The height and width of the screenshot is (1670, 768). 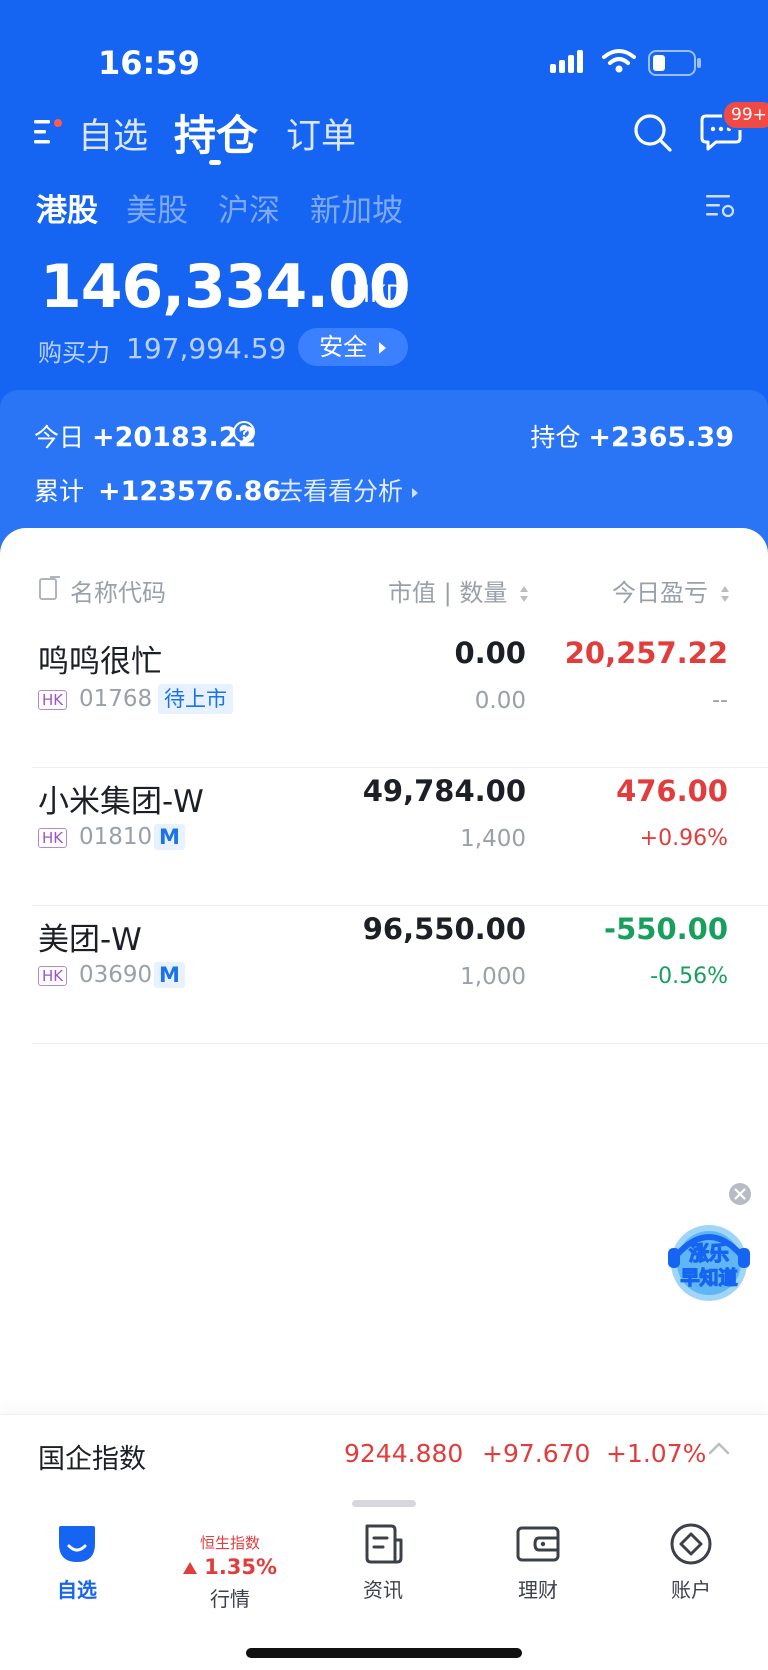 I want to click on today-pnl-percent: --, so click(x=720, y=700).